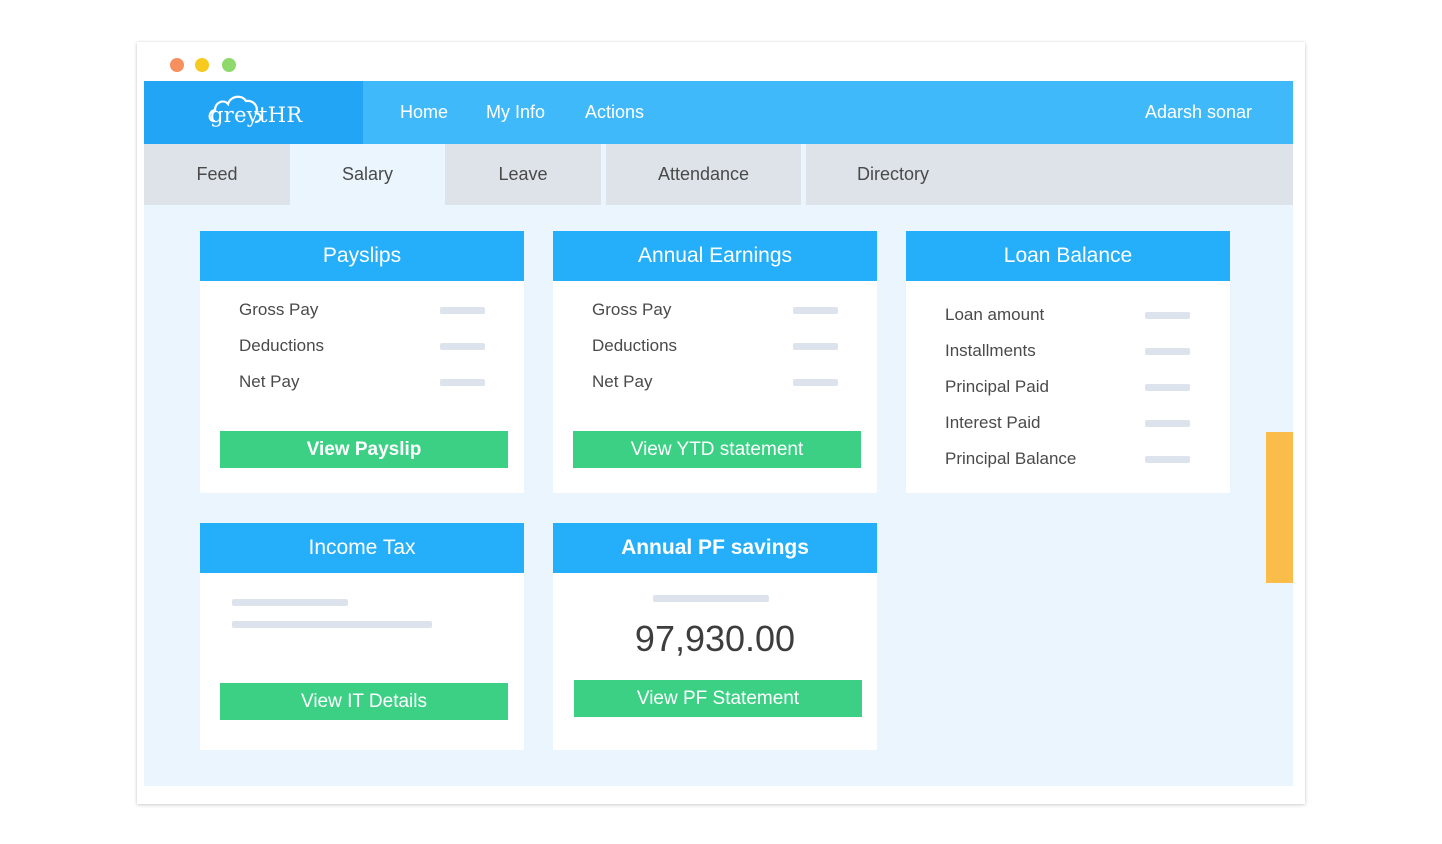 The width and height of the screenshot is (1442, 844). I want to click on installments-label: Installments, so click(990, 350).